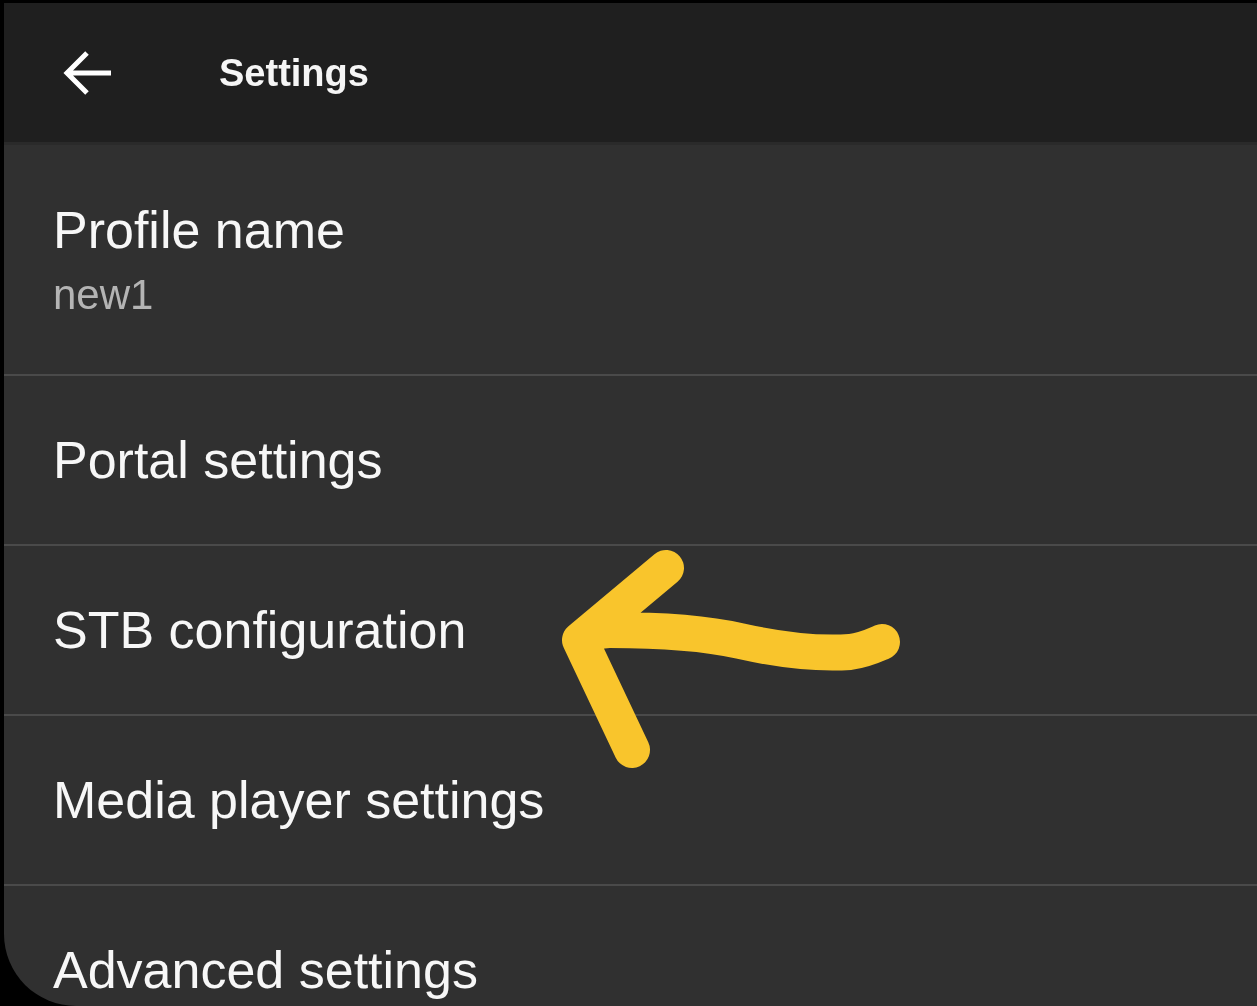  I want to click on item-value: new1, so click(103, 295).